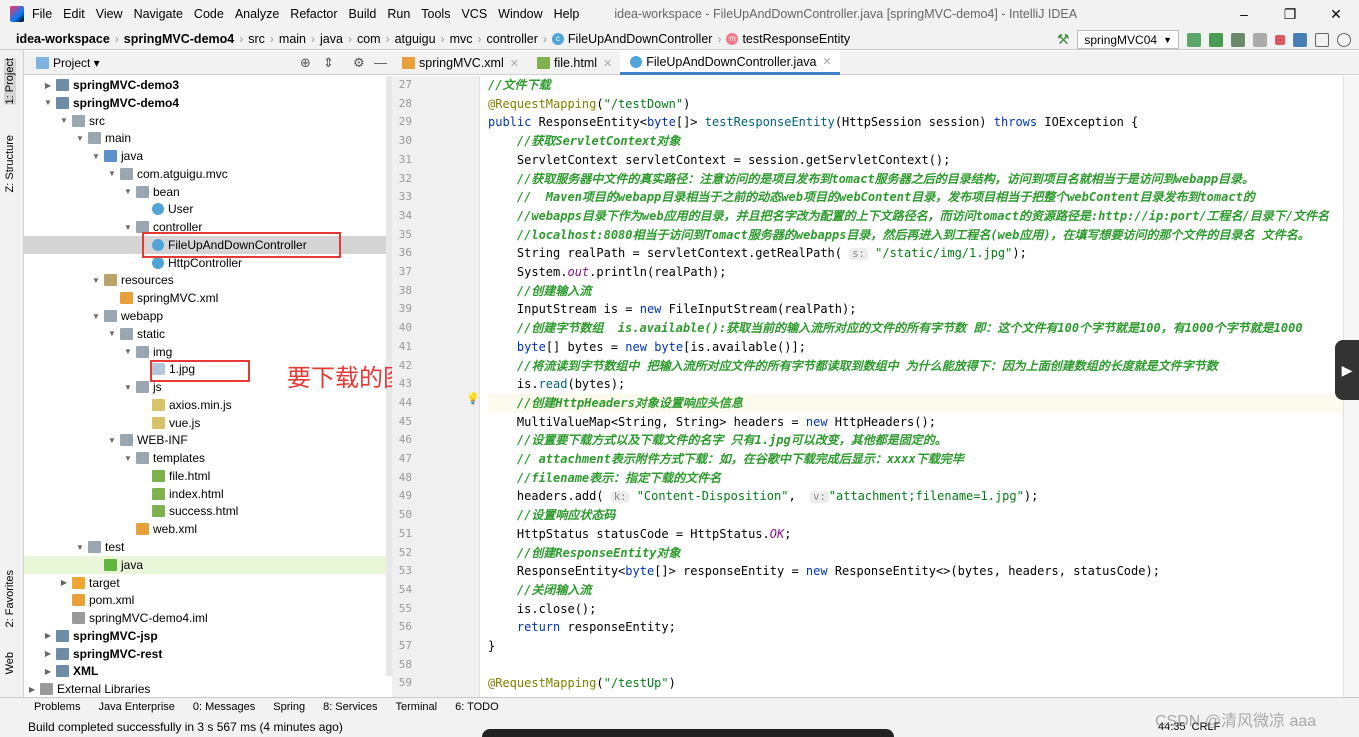 The width and height of the screenshot is (1359, 737). I want to click on coverage-icon, so click(1238, 39).